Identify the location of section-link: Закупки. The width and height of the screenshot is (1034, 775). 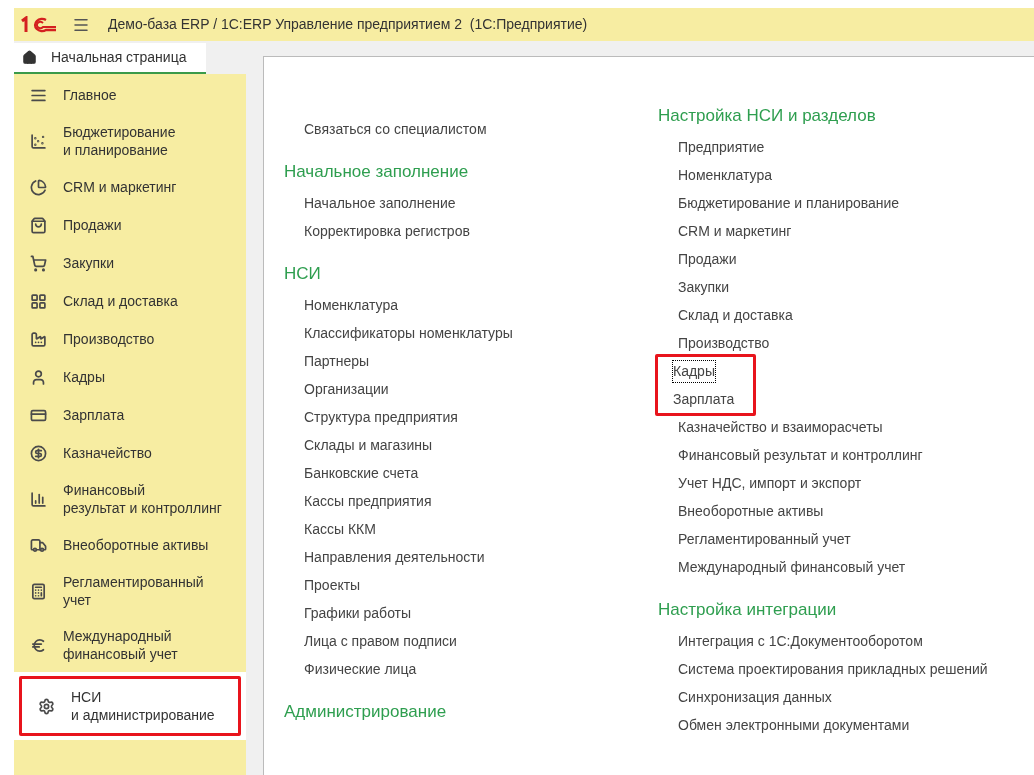
(704, 287).